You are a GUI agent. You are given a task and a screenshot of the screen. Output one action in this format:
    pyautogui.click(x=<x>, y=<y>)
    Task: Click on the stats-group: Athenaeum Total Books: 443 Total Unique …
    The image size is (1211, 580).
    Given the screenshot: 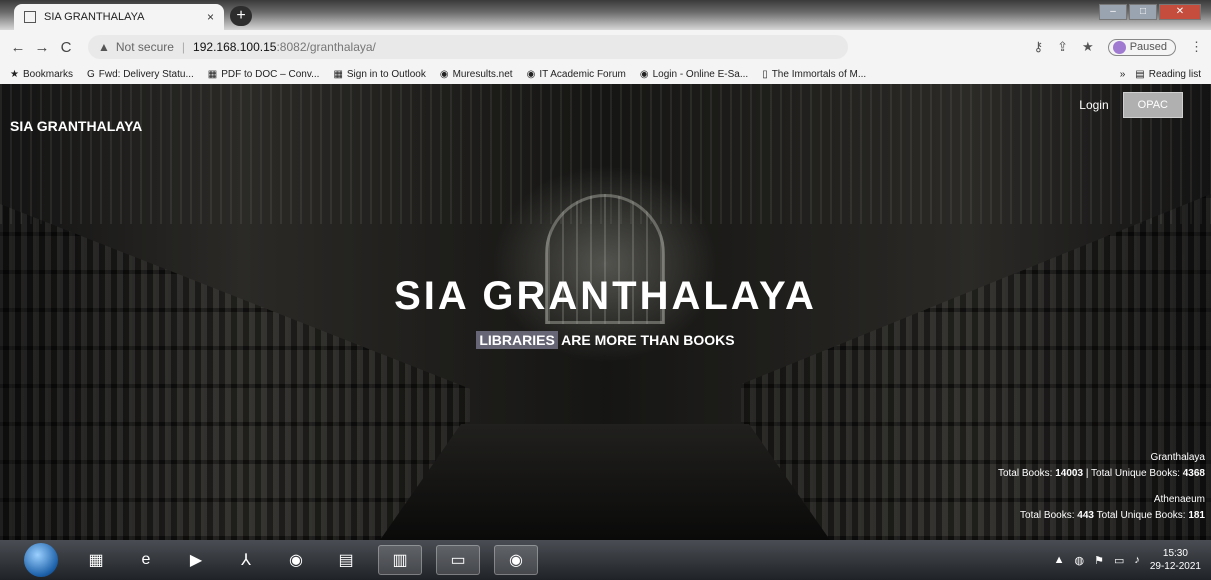 What is the action you would take?
    pyautogui.click(x=1101, y=508)
    